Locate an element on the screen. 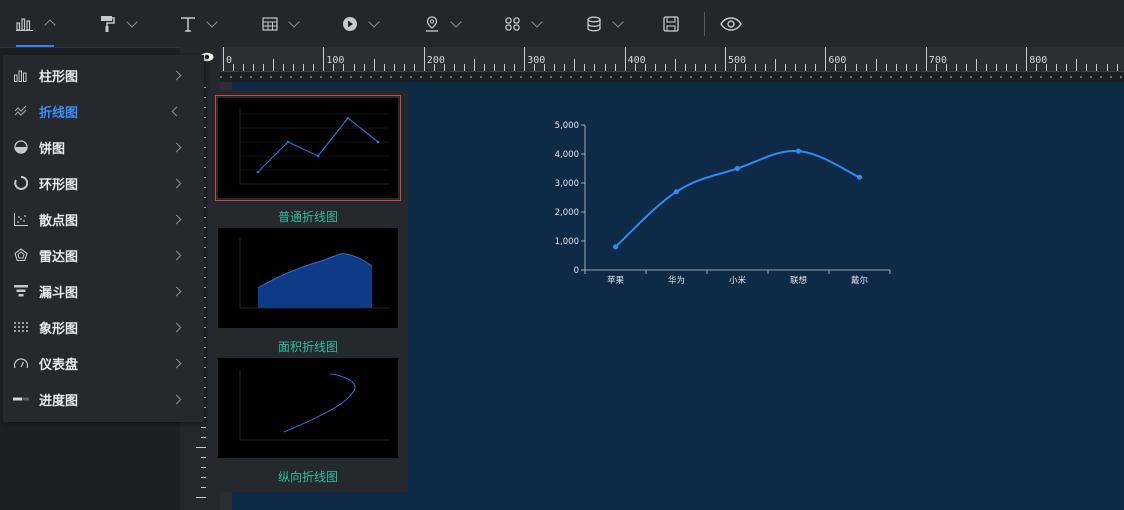 Image resolution: width=1124 pixels, height=510 pixels. thumbnail-label: 面积折线图 is located at coordinates (308, 346).